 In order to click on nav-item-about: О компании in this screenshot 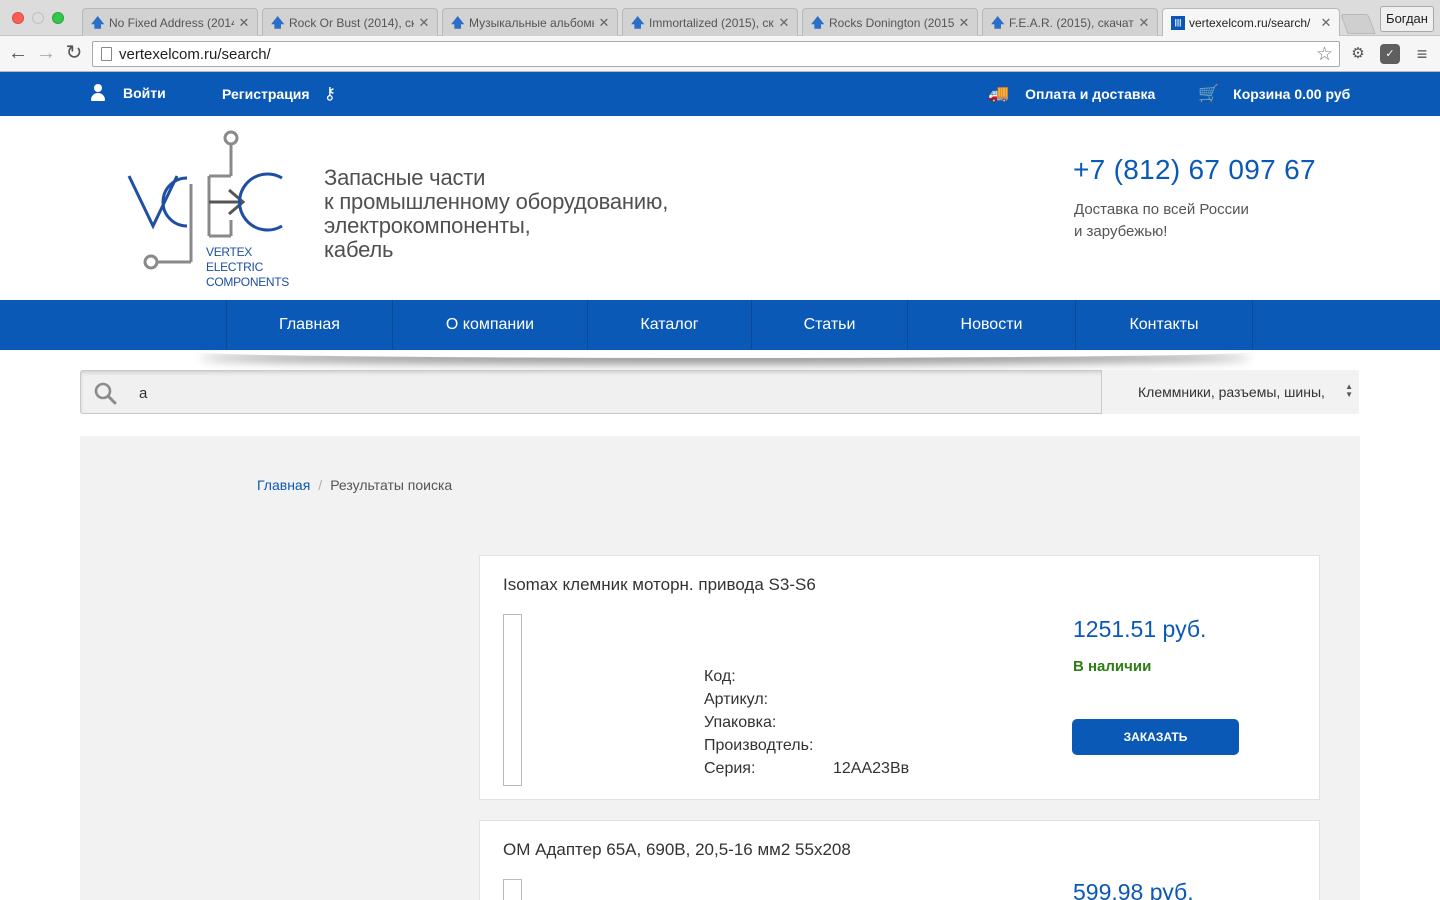, I will do `click(489, 325)`.